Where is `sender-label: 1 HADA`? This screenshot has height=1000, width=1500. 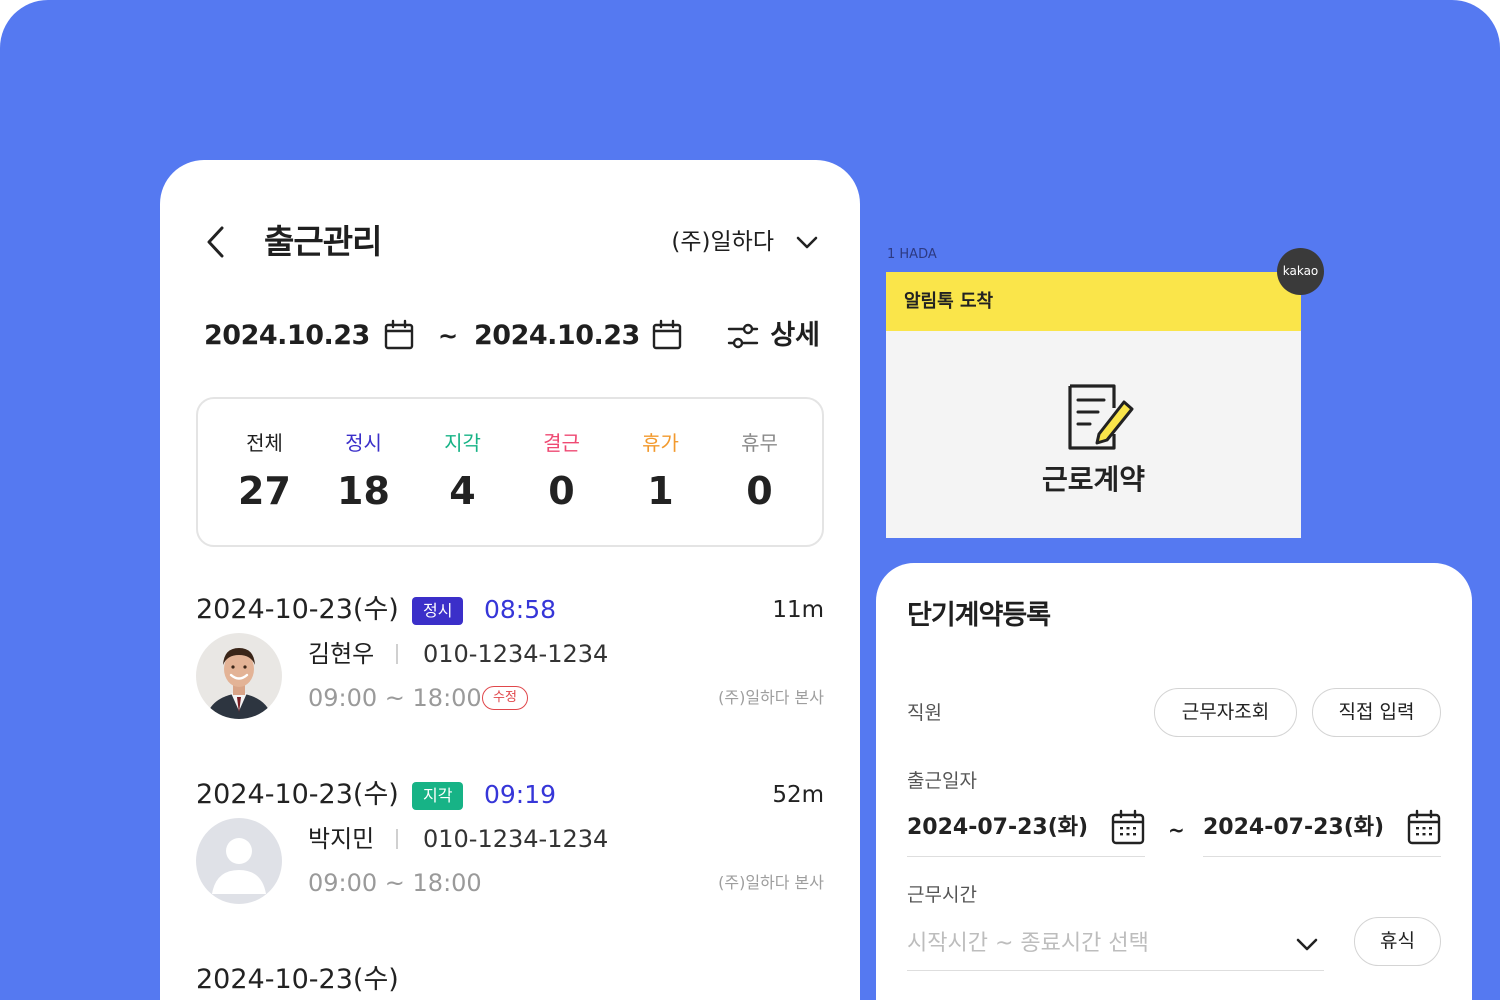
sender-label: 1 HADA is located at coordinates (912, 254).